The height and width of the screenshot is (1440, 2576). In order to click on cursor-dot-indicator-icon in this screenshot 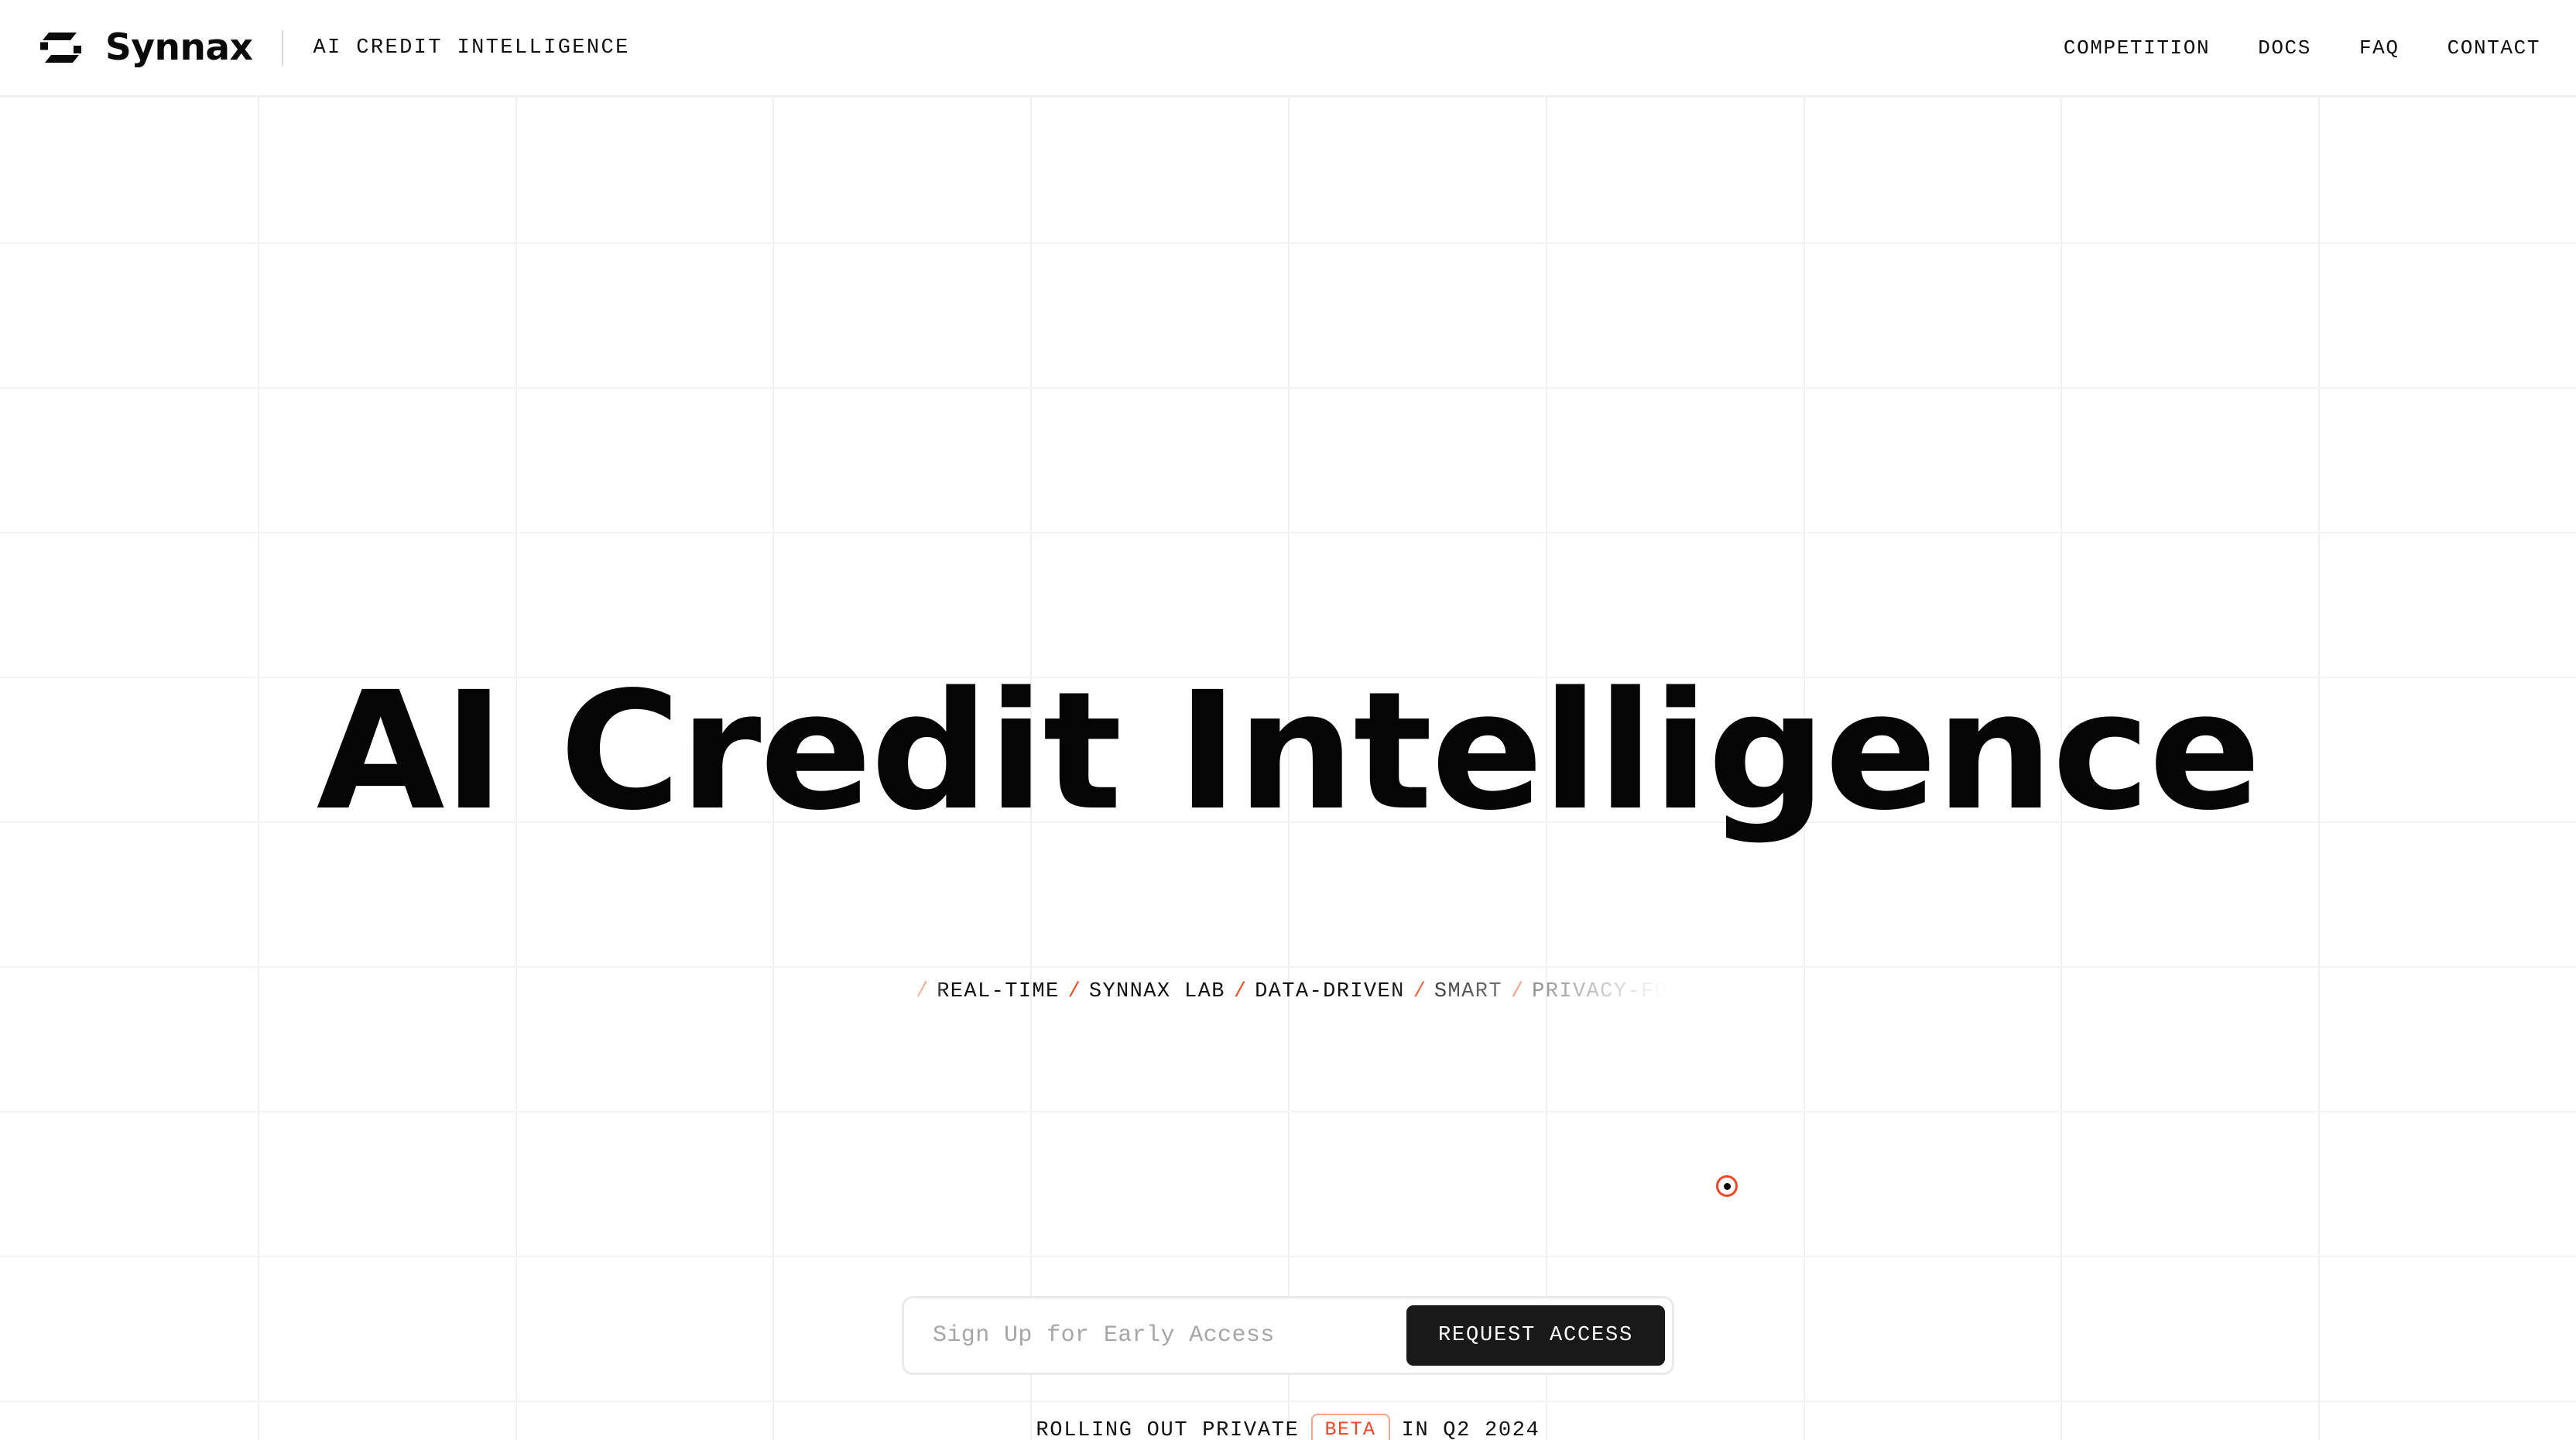, I will do `click(1727, 1186)`.